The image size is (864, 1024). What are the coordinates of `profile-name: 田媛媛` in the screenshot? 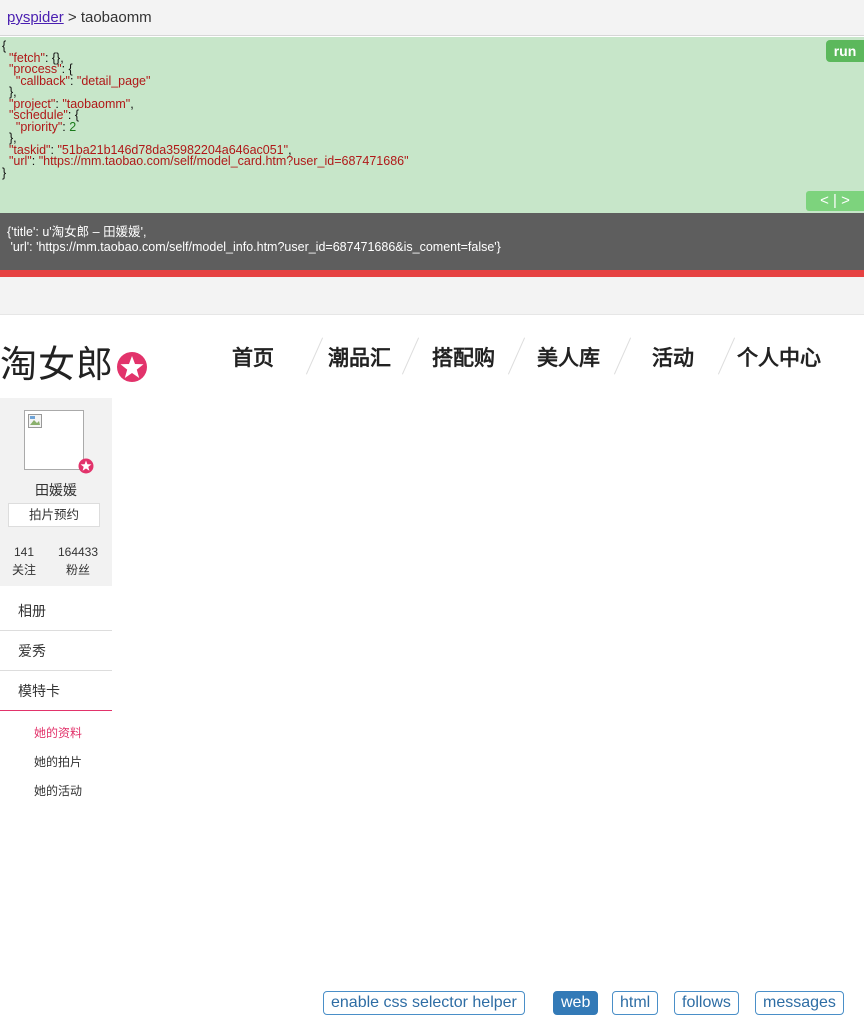 It's located at (56, 490).